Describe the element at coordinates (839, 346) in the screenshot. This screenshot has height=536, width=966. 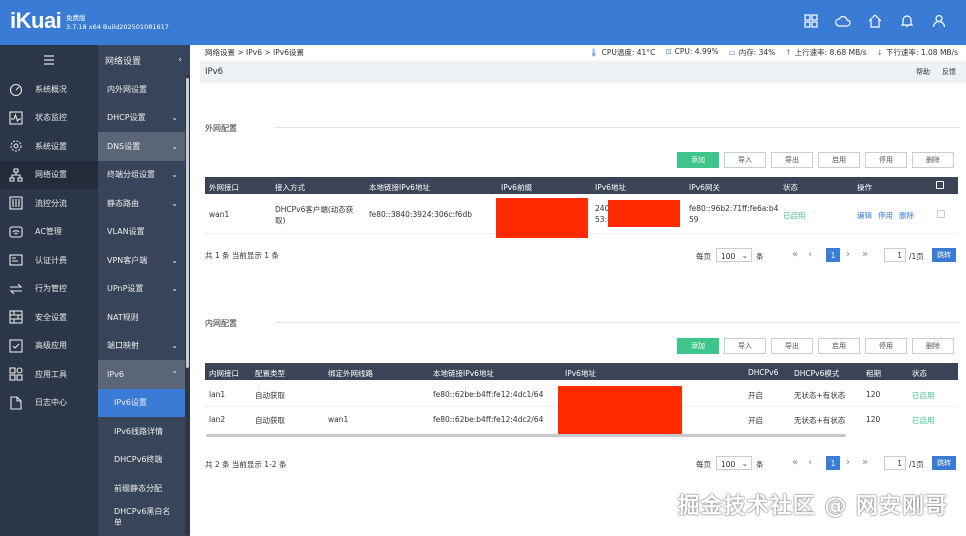
I see `lan-enable-button: 启用` at that location.